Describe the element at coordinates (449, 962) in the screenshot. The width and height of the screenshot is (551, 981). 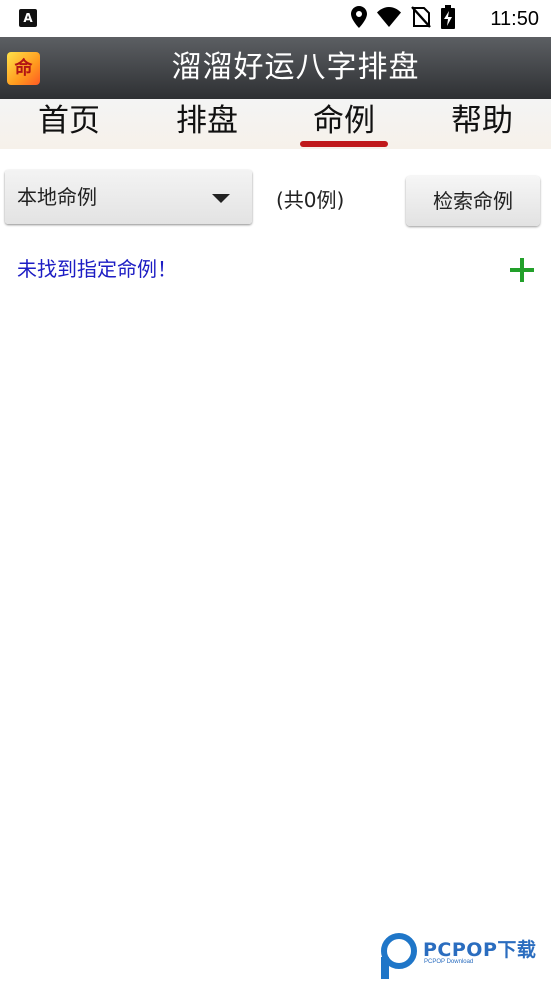
I see `watermark-subtext: PCPOP Download` at that location.